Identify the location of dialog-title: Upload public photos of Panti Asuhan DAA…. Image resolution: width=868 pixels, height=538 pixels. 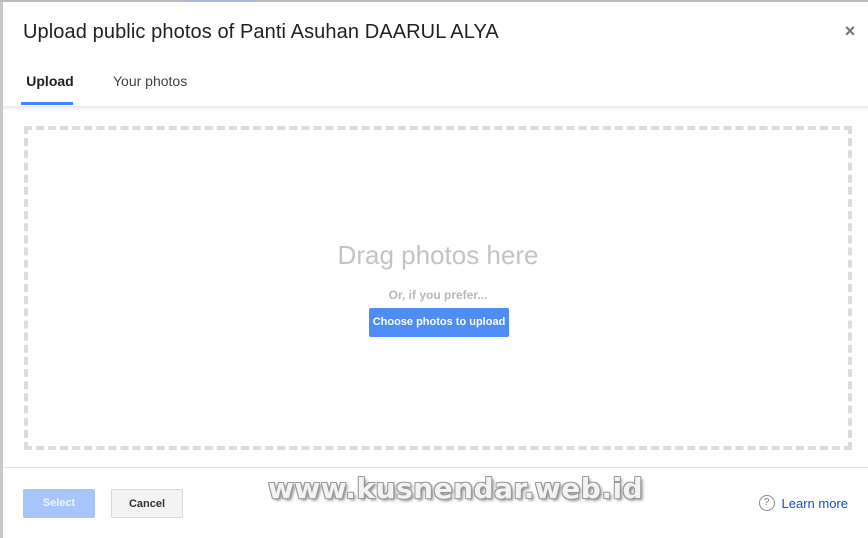
(261, 32).